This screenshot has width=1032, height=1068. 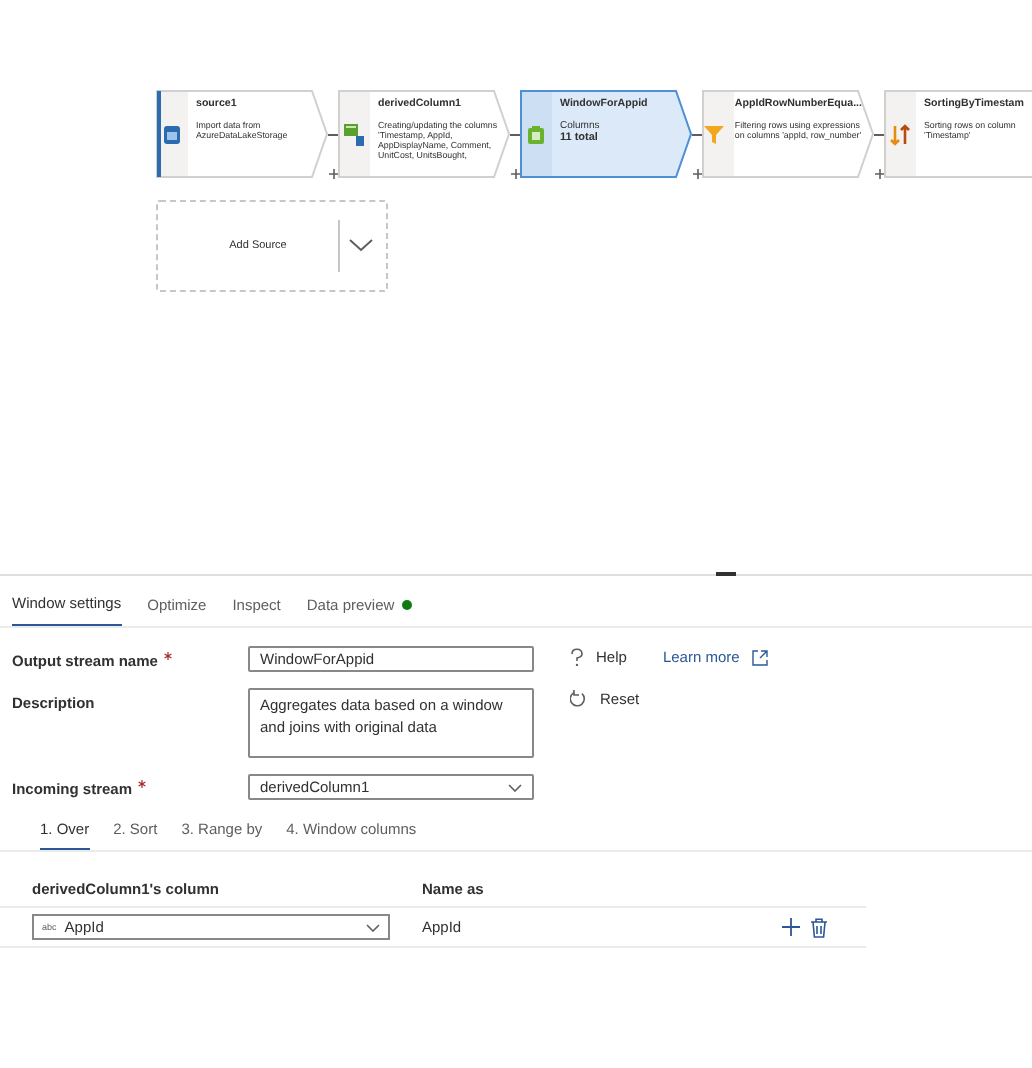 What do you see at coordinates (759, 657) in the screenshot?
I see `external-link-icon` at bounding box center [759, 657].